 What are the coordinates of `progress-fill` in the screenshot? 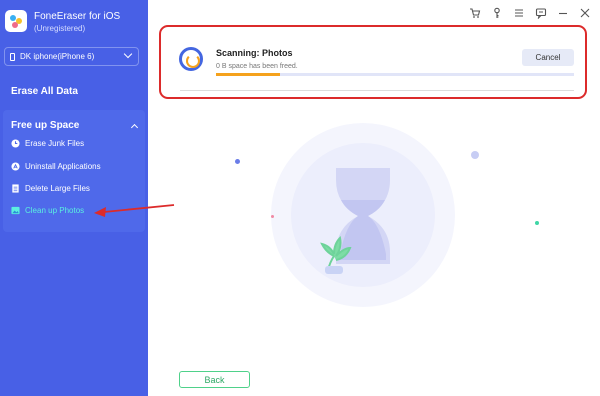 It's located at (248, 74).